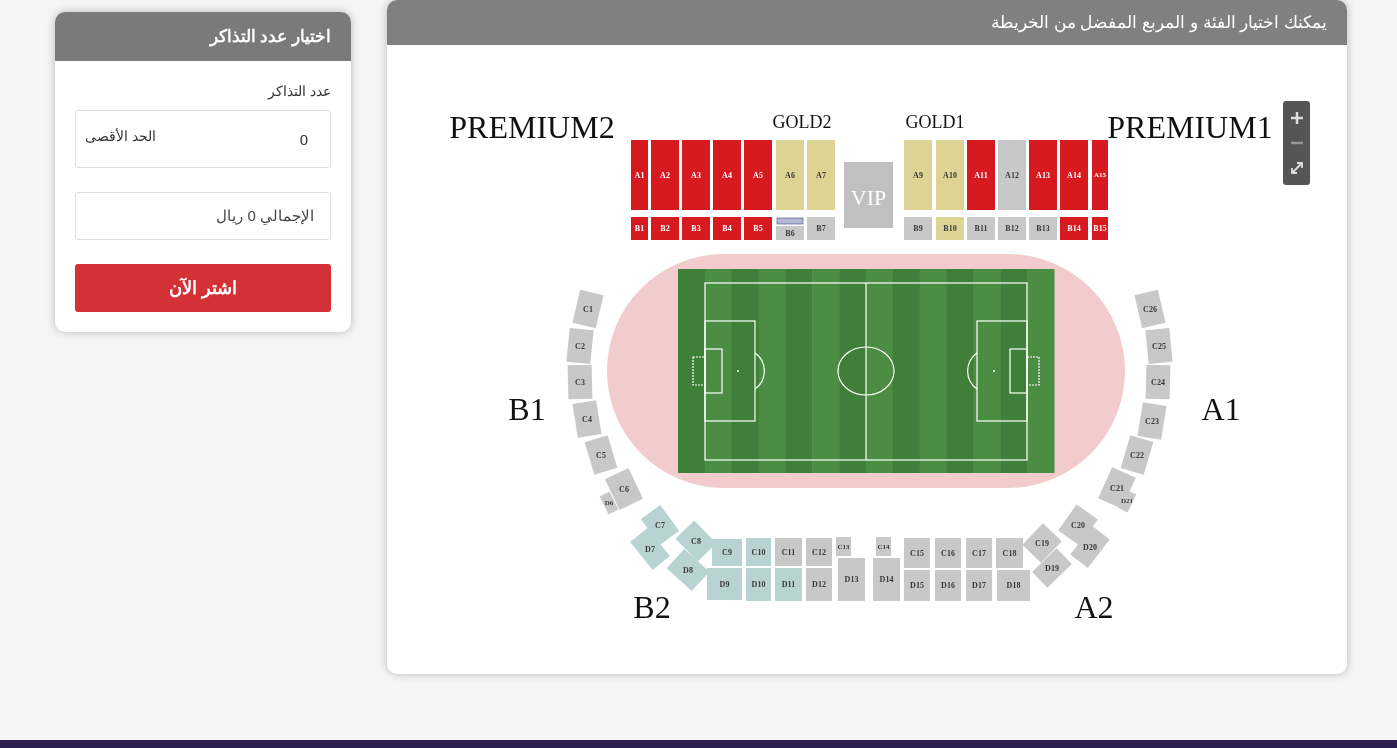 This screenshot has height=748, width=1397. Describe the element at coordinates (790, 221) in the screenshot. I see `seat-row-strip` at that location.